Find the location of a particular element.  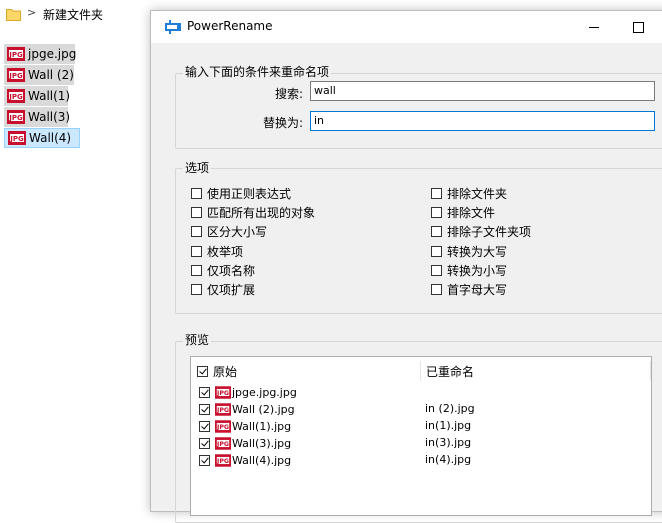

file-item: JPG Wall (2) is located at coordinates (39, 75).